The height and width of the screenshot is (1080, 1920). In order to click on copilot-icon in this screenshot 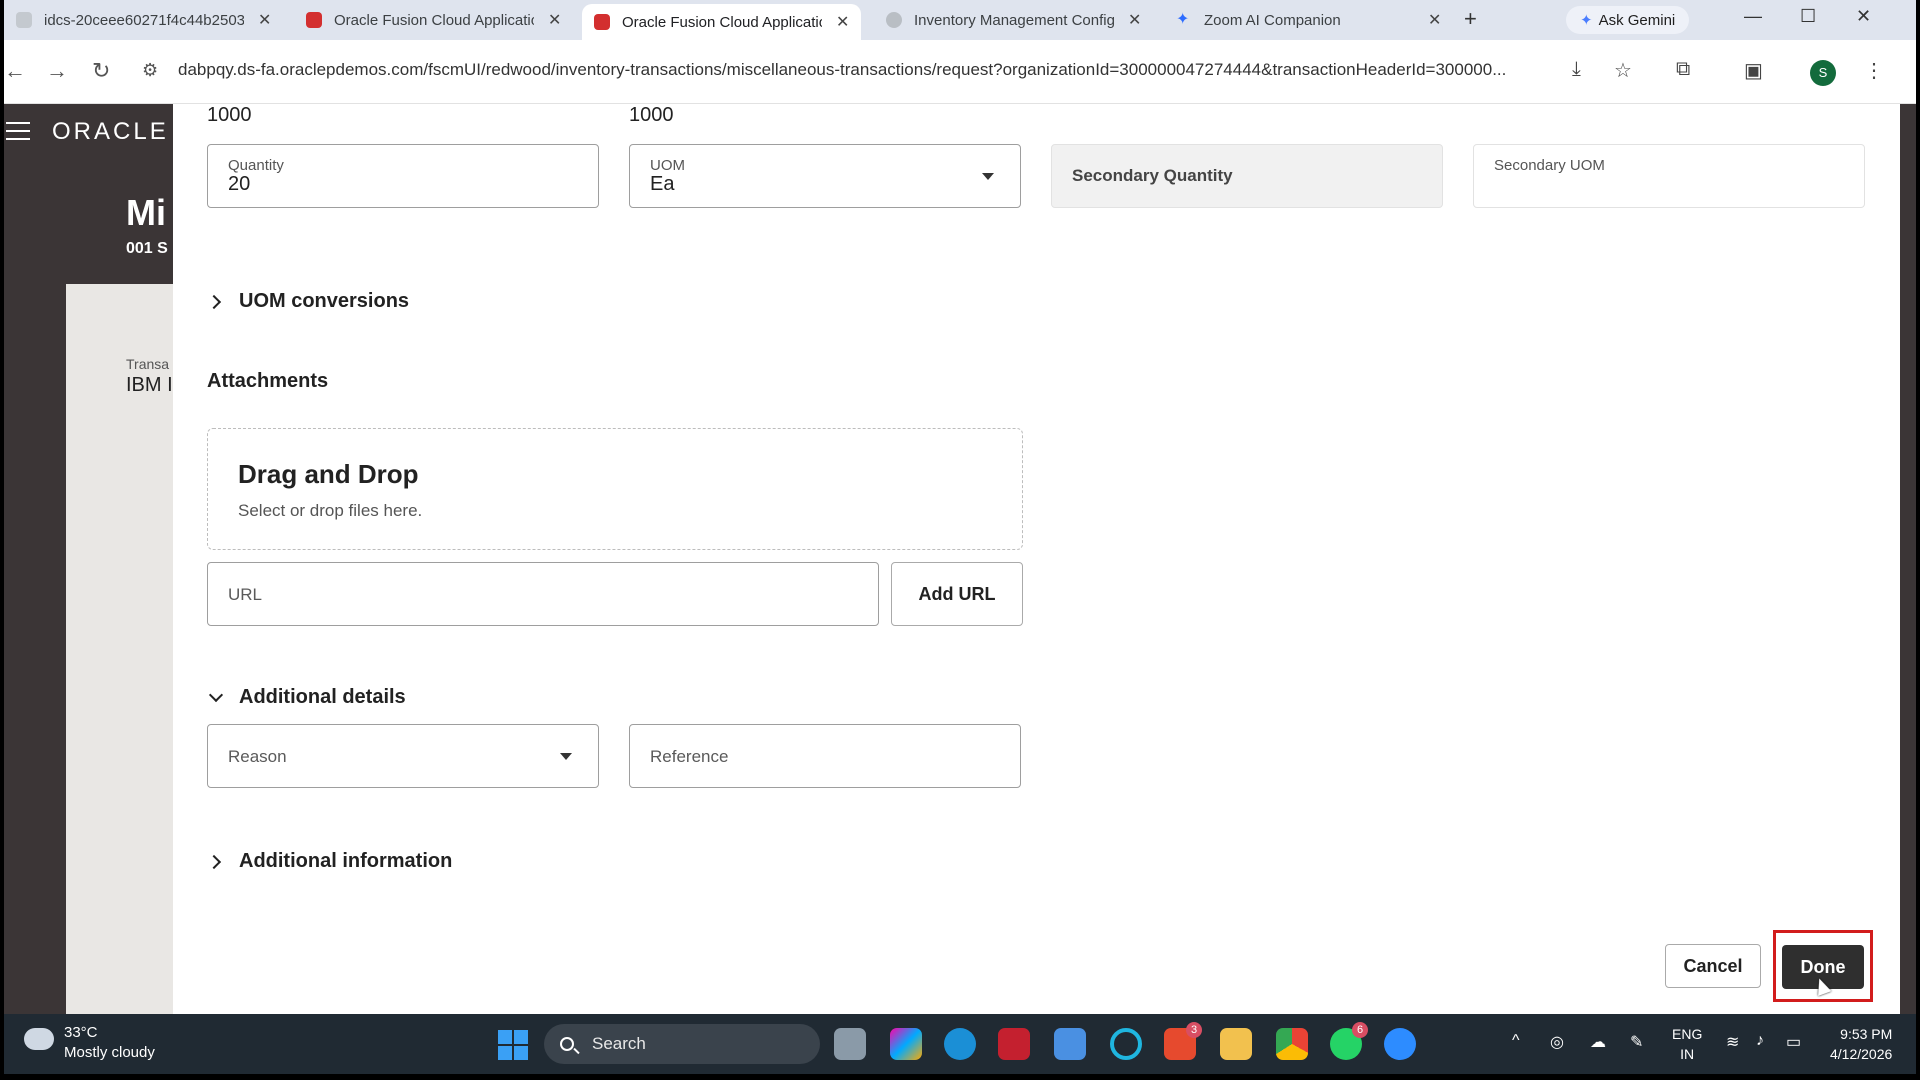, I will do `click(906, 1044)`.